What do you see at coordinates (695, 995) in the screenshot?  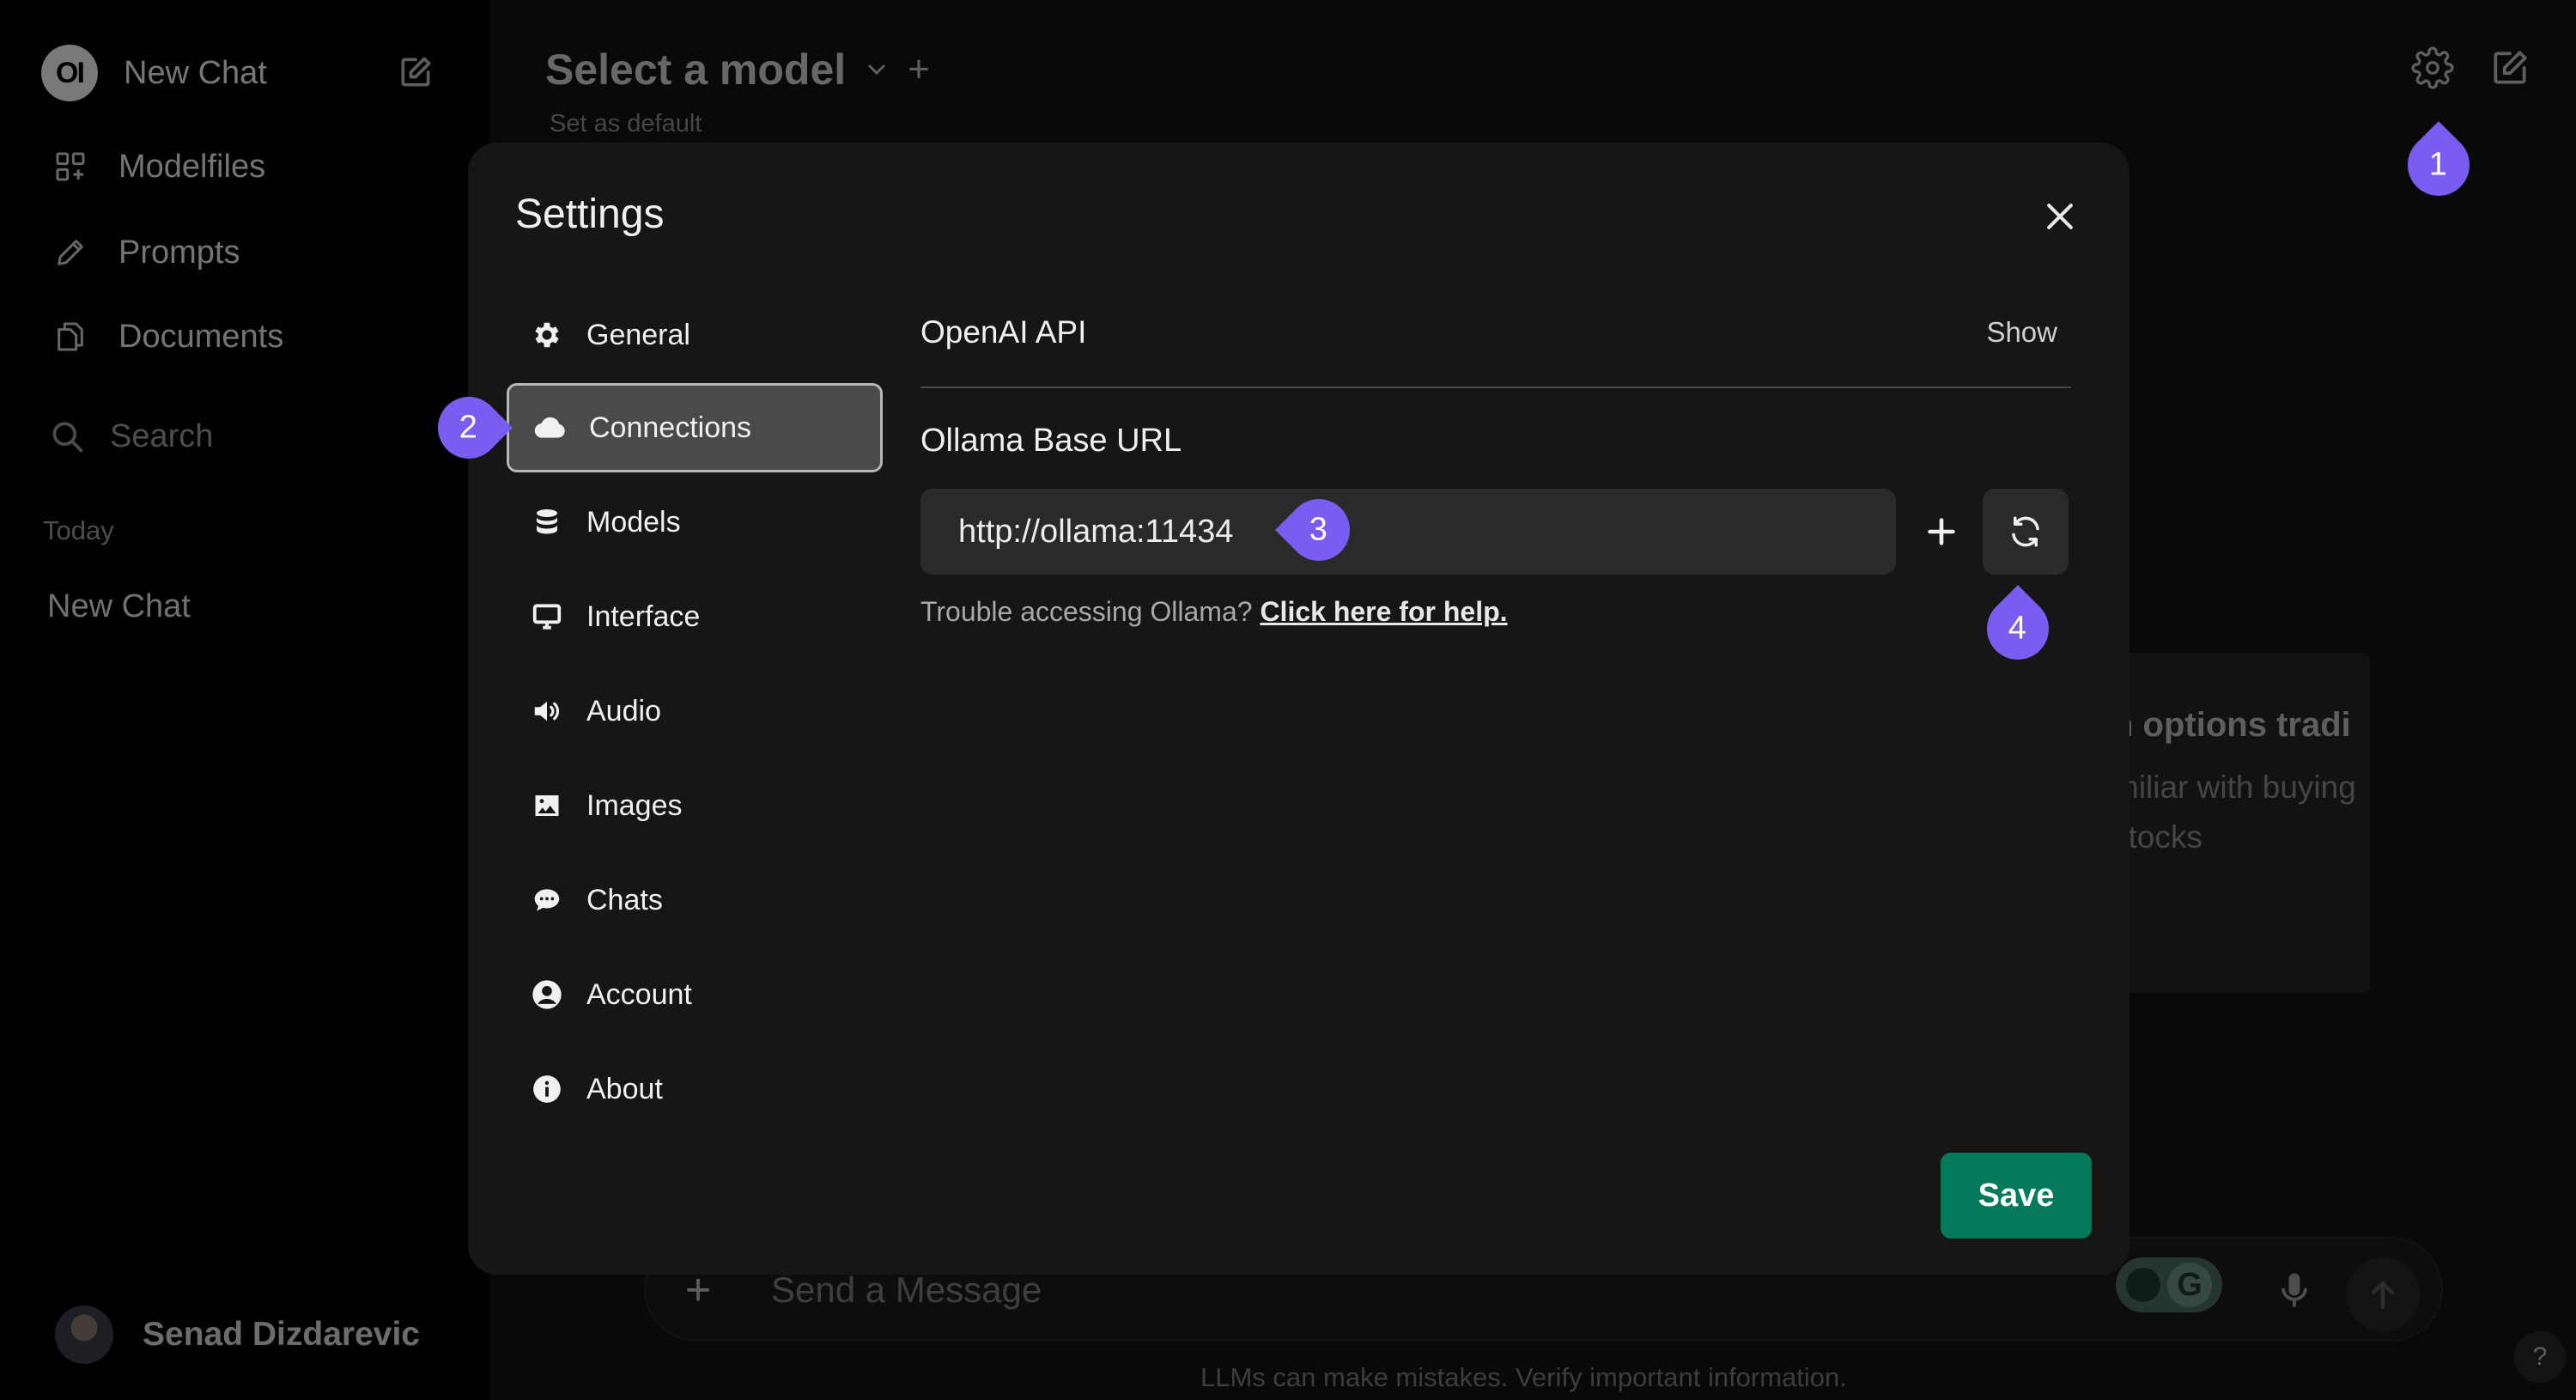 I see `tab-account: Account` at bounding box center [695, 995].